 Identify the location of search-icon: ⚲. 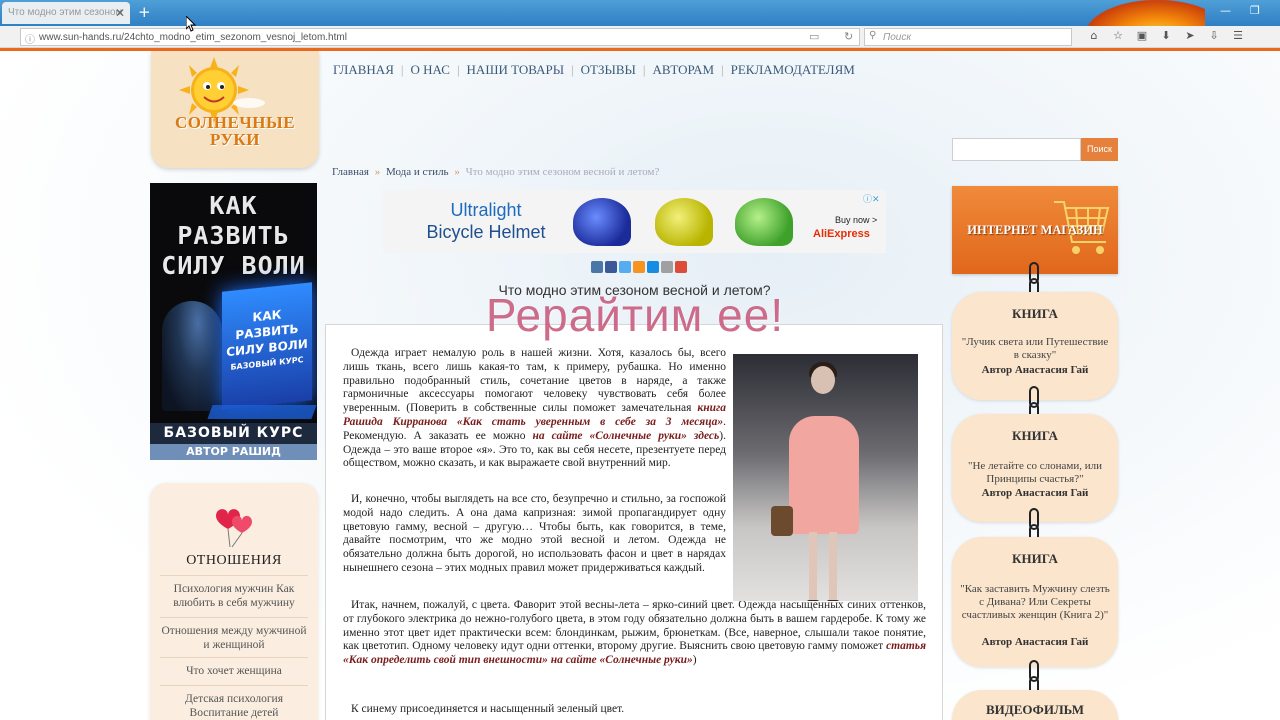
(873, 35).